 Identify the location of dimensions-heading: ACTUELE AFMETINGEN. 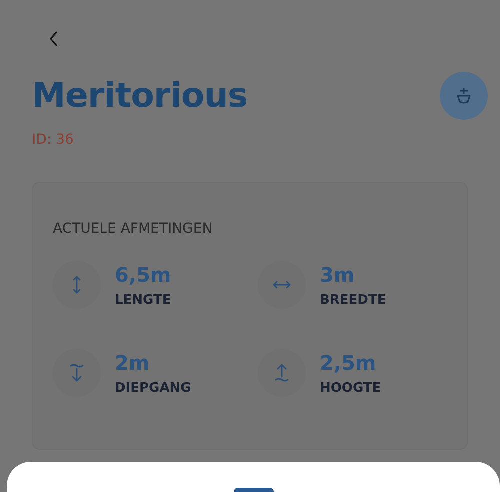
(133, 229).